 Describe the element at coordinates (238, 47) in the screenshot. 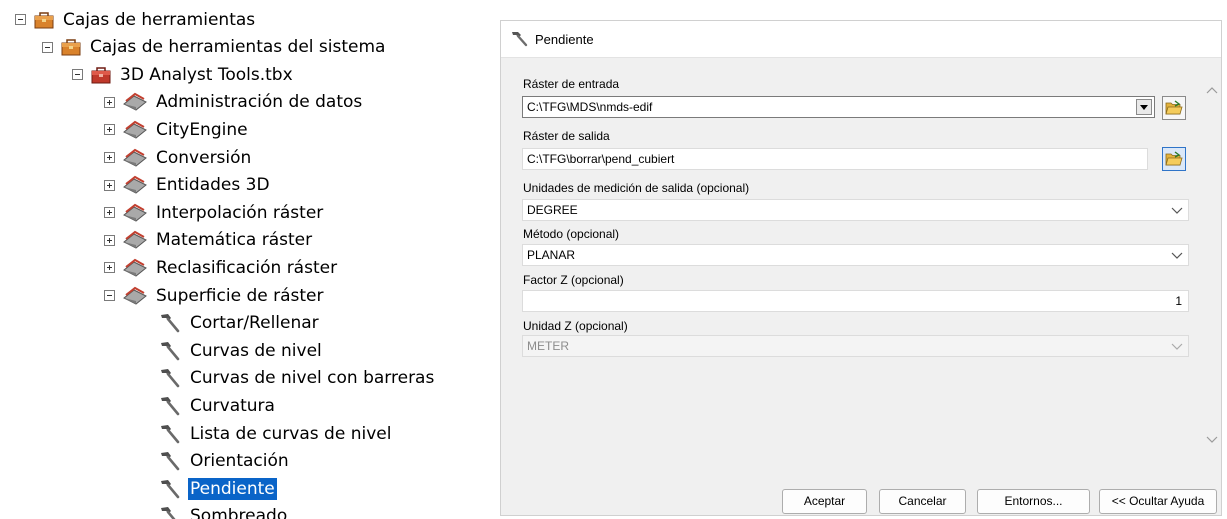

I see `tree-node-label: Cajas de herramientas del sistema` at that location.